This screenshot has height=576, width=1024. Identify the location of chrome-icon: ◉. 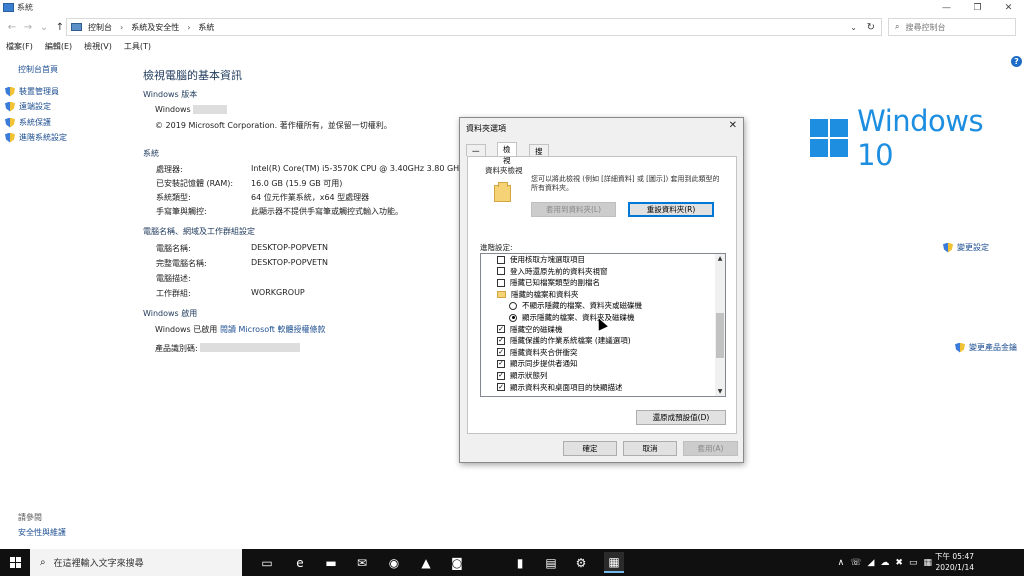
(394, 562).